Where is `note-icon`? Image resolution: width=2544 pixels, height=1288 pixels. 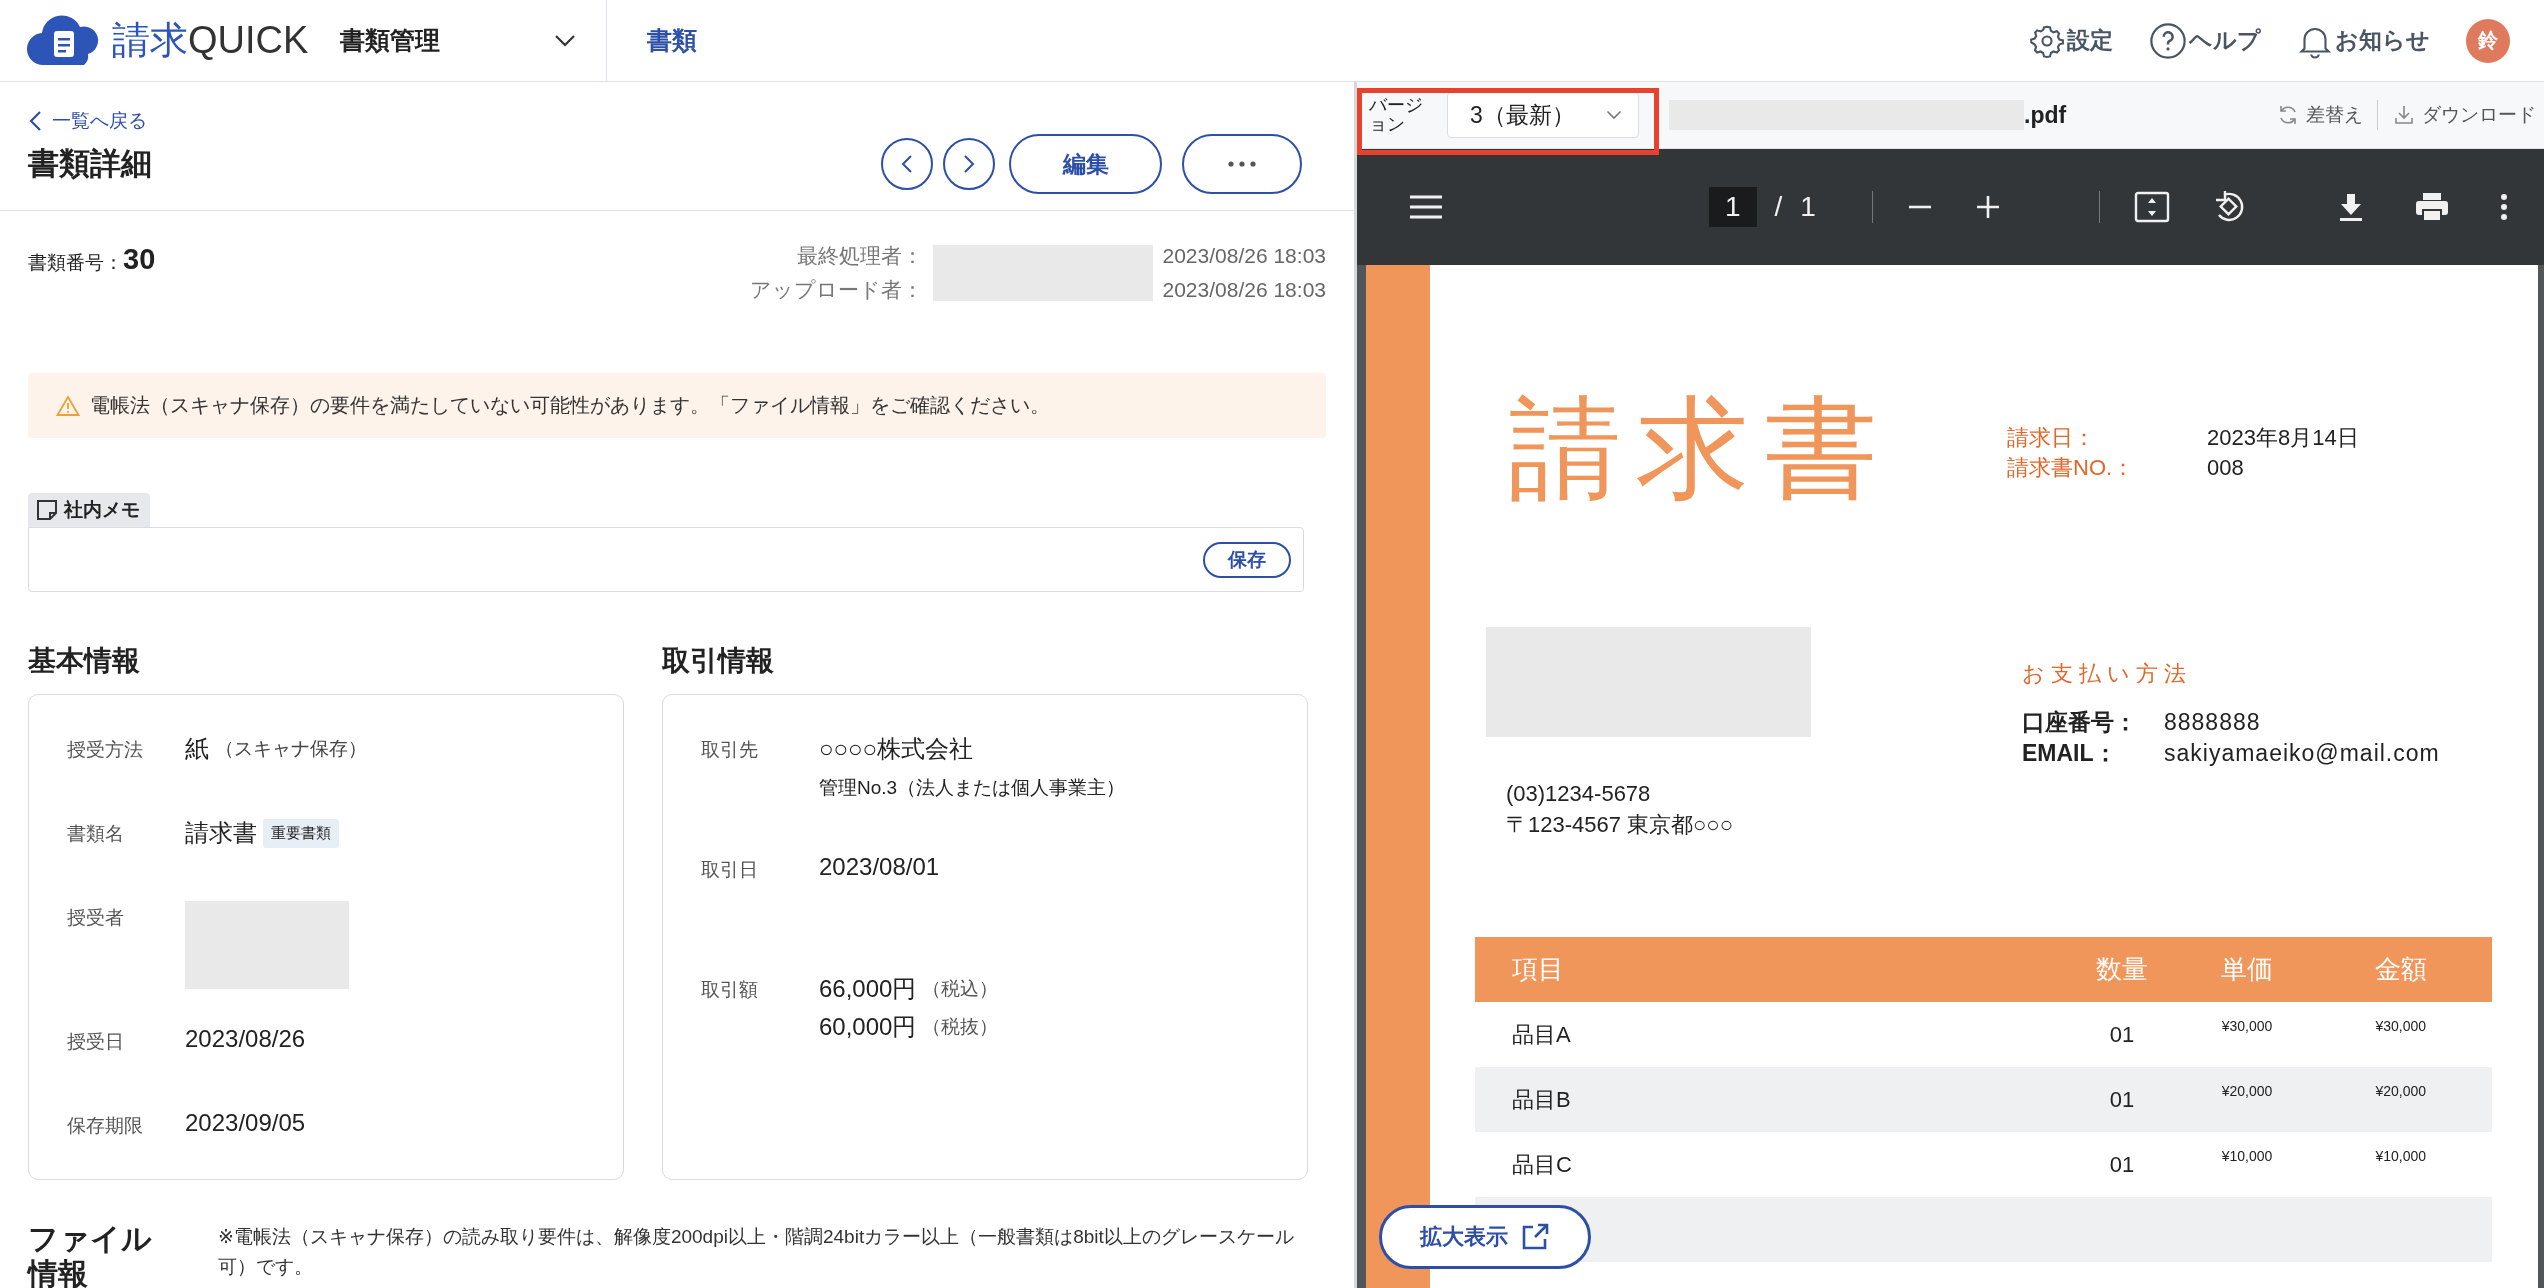
note-icon is located at coordinates (47, 510).